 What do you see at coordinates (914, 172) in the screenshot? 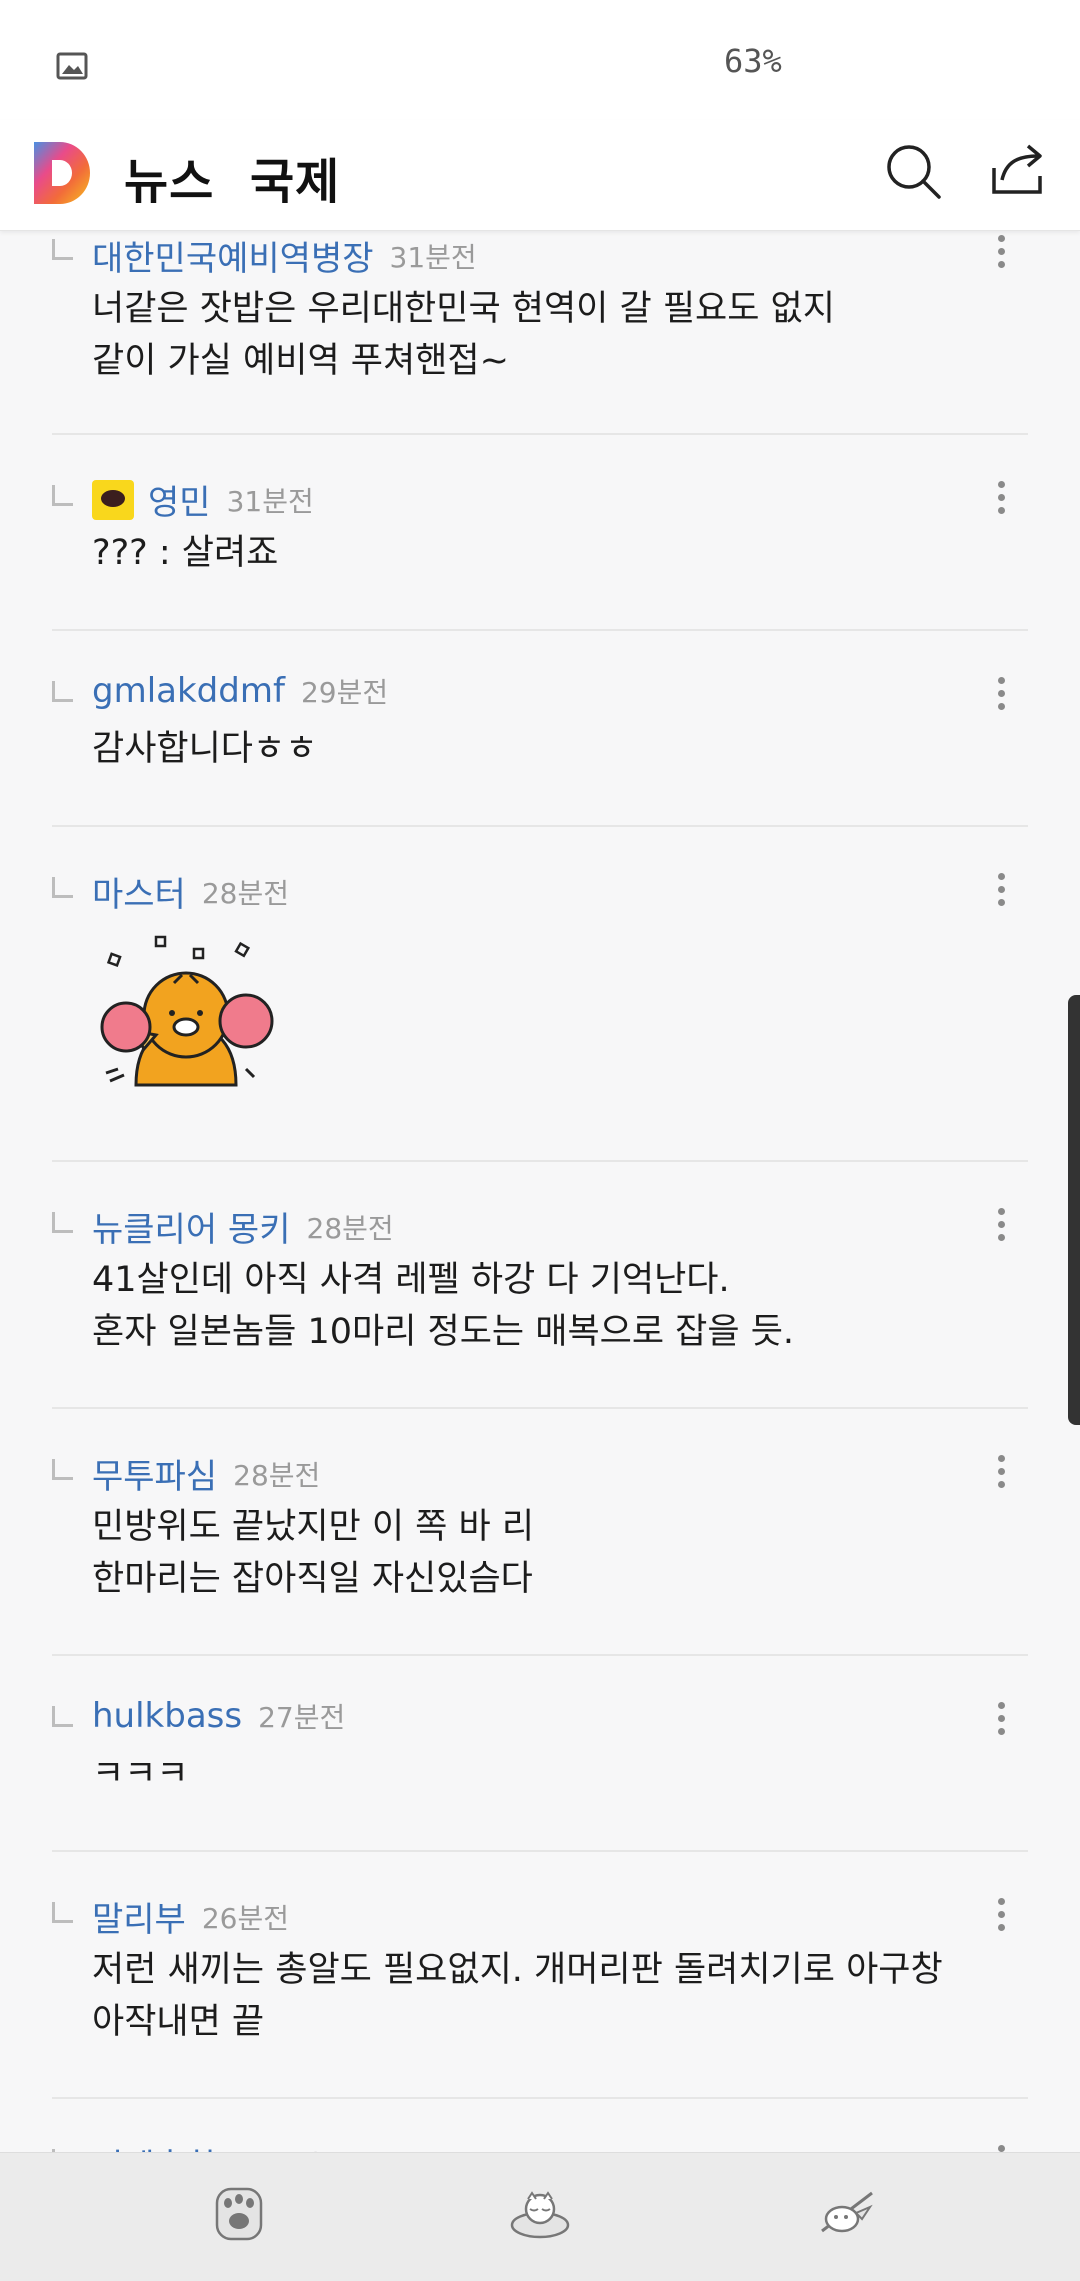
I see `search-icon` at bounding box center [914, 172].